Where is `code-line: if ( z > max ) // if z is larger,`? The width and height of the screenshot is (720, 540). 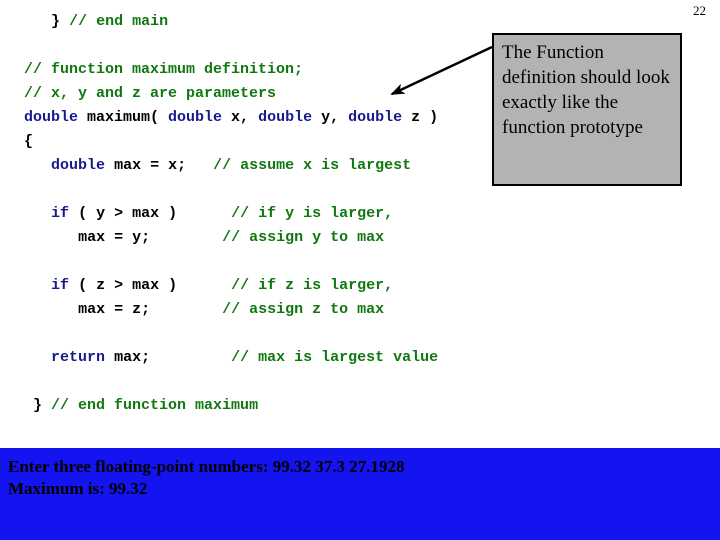 code-line: if ( z > max ) // if z is larger, is located at coordinates (360, 286).